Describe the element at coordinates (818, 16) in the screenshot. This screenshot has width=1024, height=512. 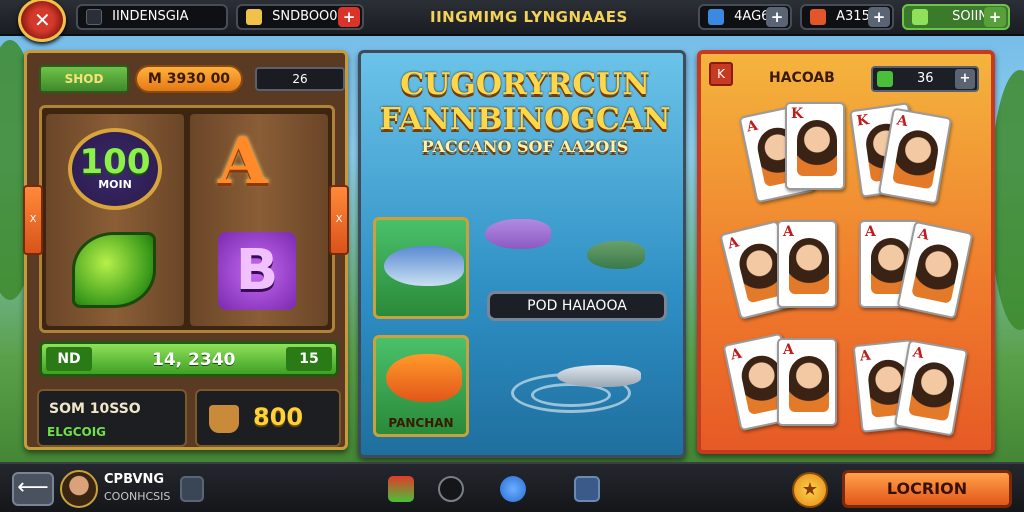
I see `chest-icon` at that location.